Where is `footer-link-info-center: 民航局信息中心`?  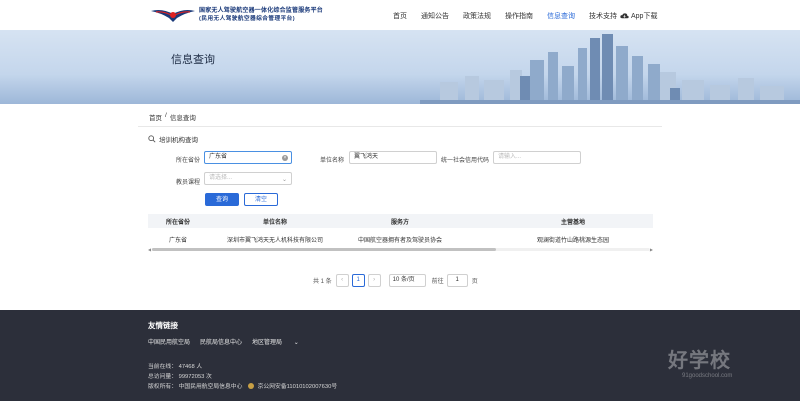 footer-link-info-center: 民航局信息中心 is located at coordinates (221, 341).